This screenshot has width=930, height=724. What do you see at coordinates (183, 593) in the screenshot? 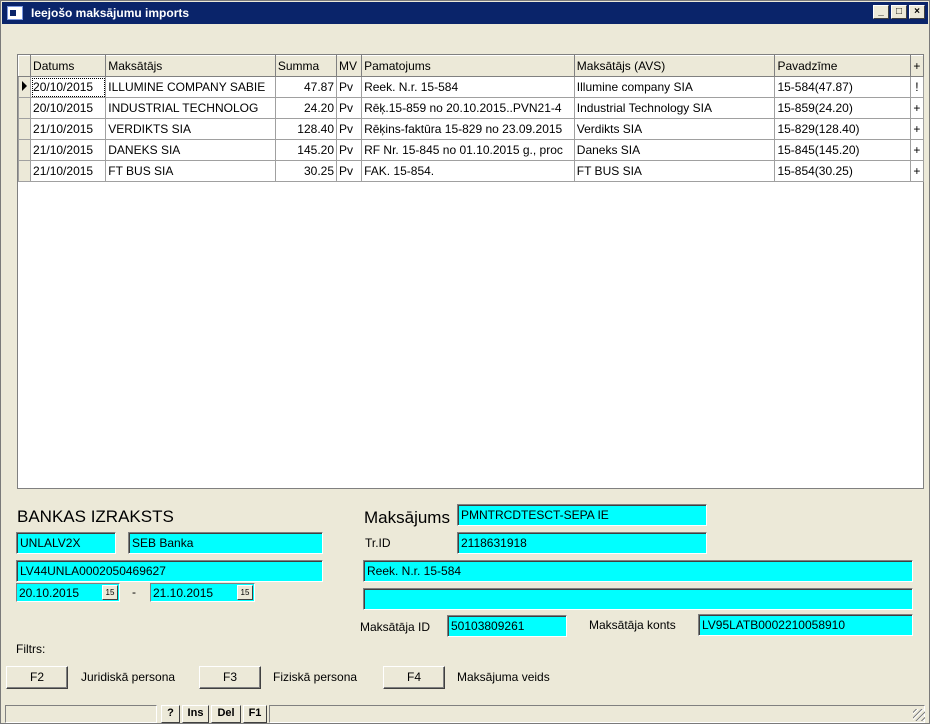
I see `date-to-value: 21.10.2015` at bounding box center [183, 593].